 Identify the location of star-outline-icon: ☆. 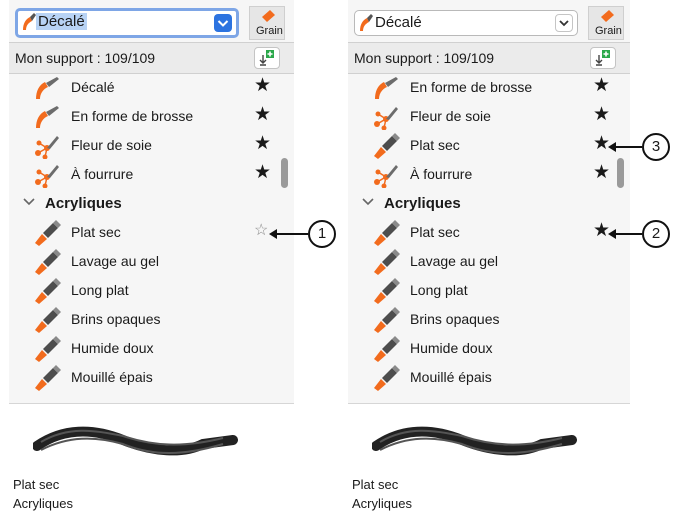
(261, 231).